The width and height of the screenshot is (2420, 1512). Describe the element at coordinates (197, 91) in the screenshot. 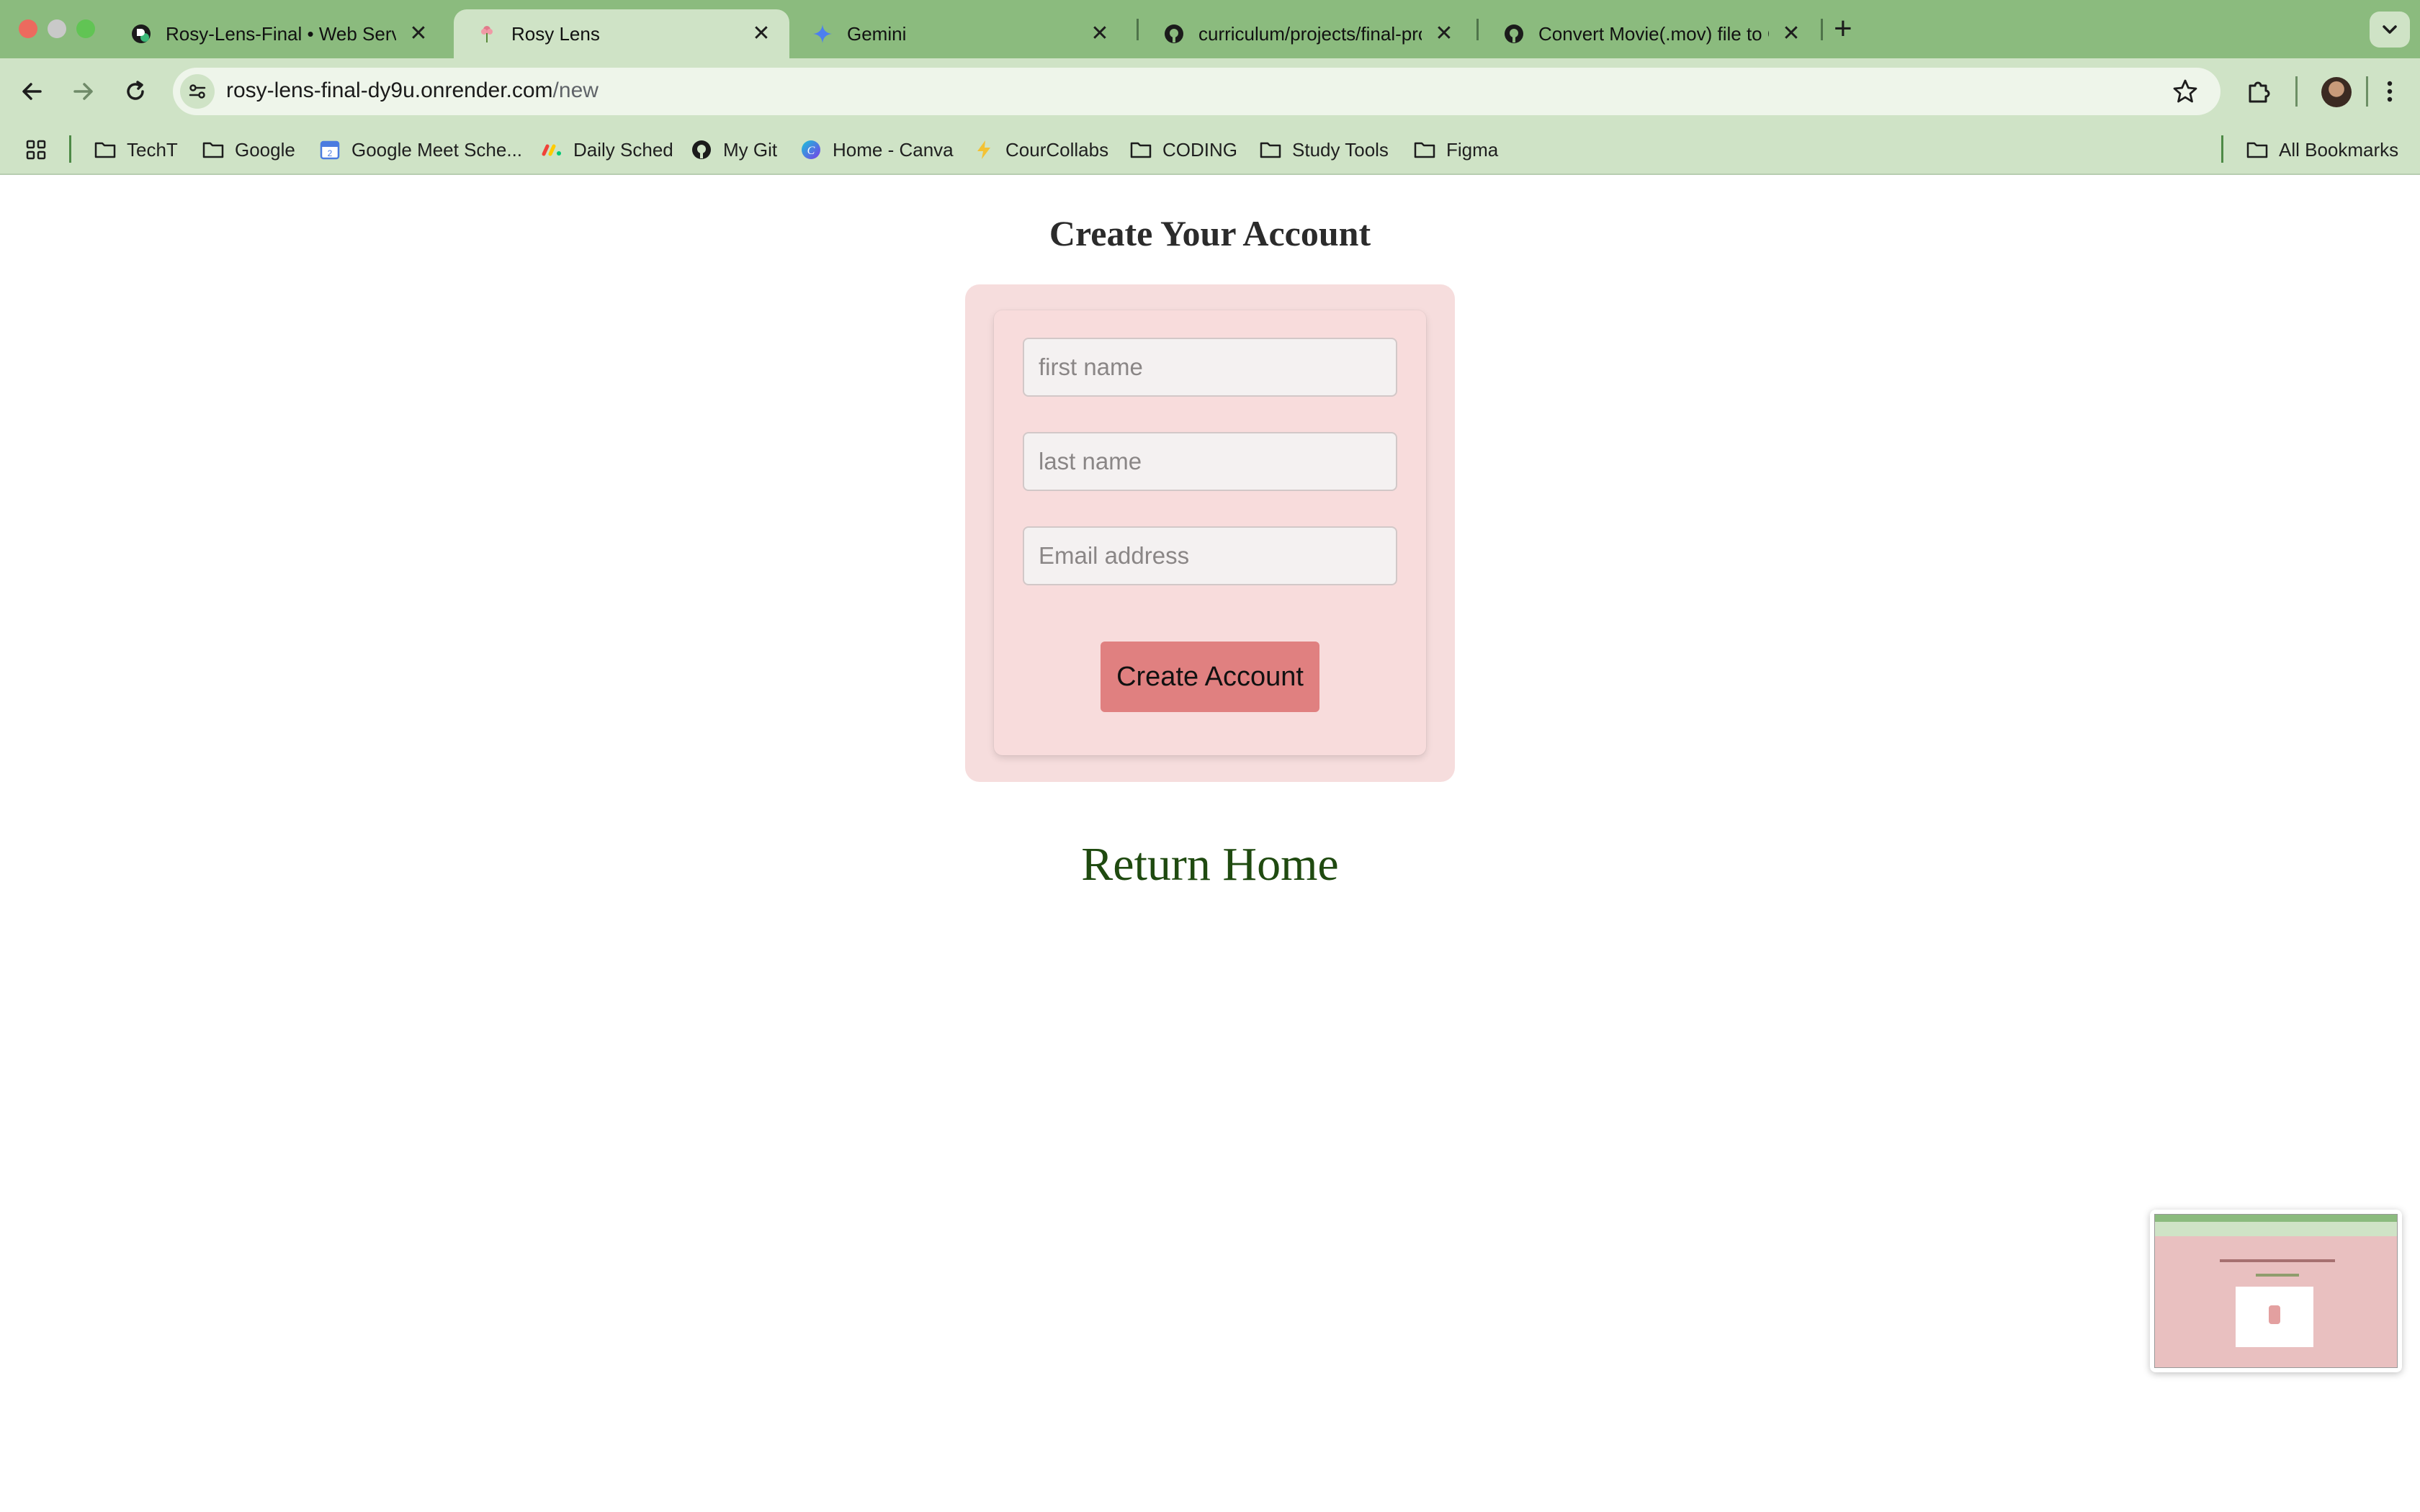

I see `site-info-icon` at that location.